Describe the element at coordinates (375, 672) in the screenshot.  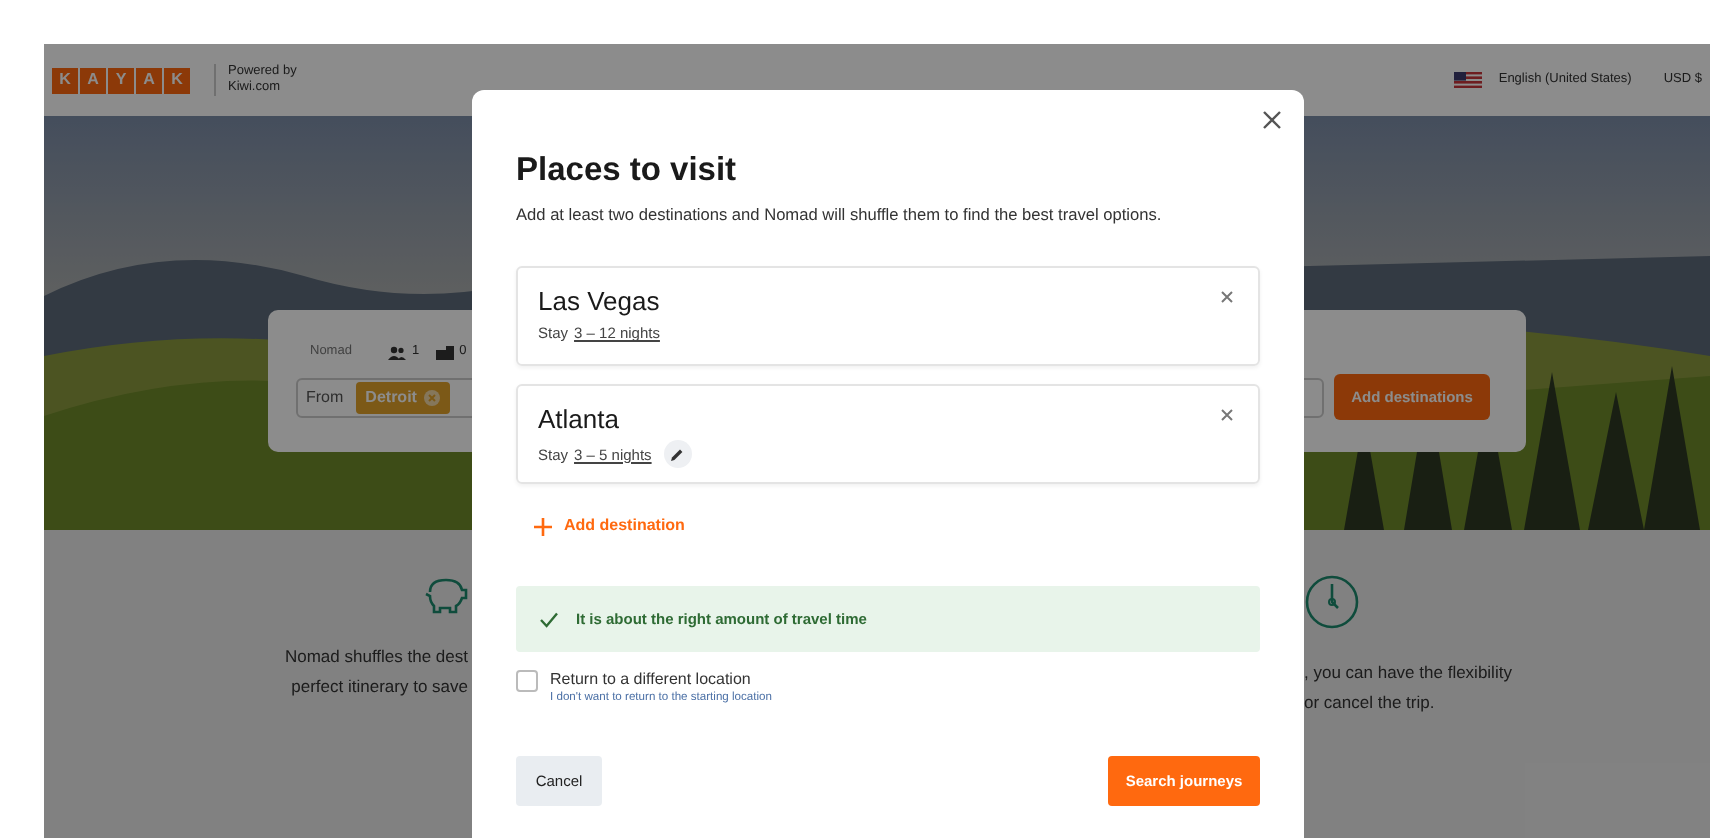
I see `feature-text: Nomad shuffles the dest perfect itinerary to save` at that location.